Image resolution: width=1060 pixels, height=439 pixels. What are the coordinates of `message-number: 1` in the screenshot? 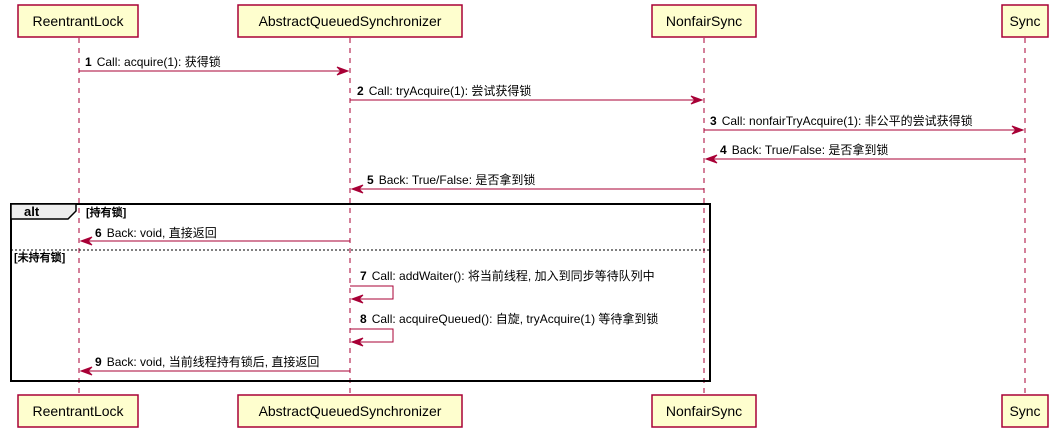 It's located at (88, 62).